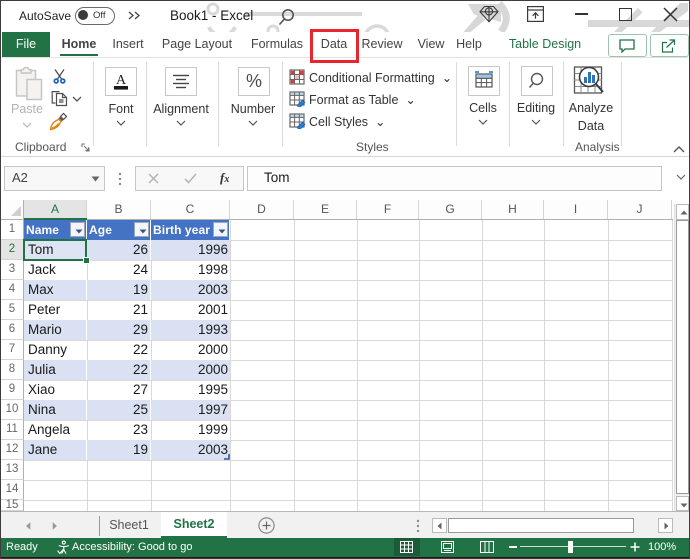 This screenshot has width=690, height=559. Describe the element at coordinates (121, 80) in the screenshot. I see `svg-text: A` at that location.